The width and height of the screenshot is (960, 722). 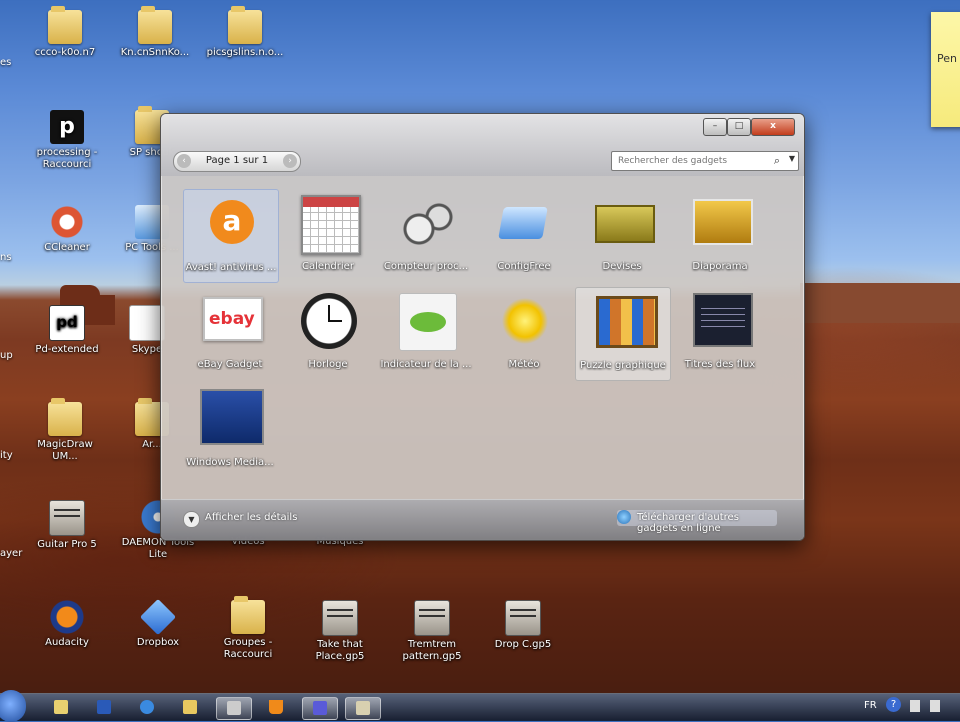 What do you see at coordinates (158, 617) in the screenshot?
I see `dropbox-icon` at bounding box center [158, 617].